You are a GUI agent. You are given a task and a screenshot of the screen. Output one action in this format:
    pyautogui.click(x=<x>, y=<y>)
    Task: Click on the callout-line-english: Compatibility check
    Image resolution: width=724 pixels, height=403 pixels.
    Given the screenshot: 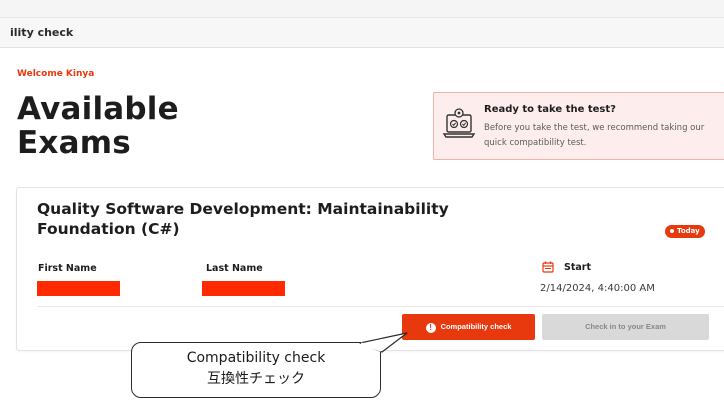 What is the action you would take?
    pyautogui.click(x=256, y=358)
    